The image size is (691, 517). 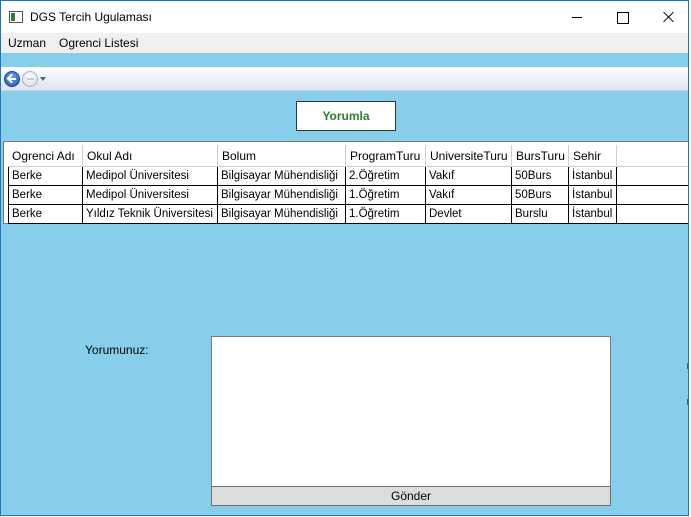 I want to click on comment-label: Yorumunuz:, so click(x=117, y=350).